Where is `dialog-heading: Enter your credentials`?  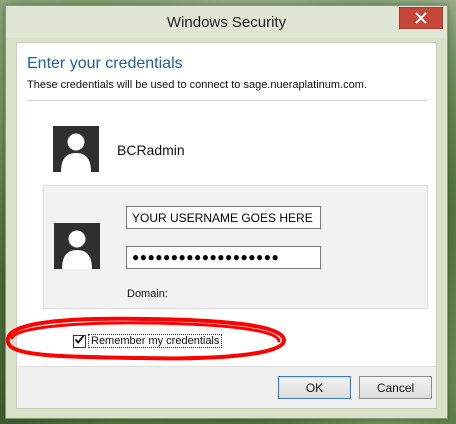 dialog-heading: Enter your credentials is located at coordinates (105, 63).